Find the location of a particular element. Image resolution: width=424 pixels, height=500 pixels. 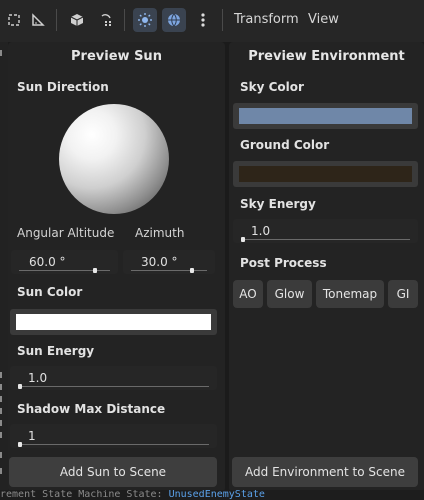

shadow-max-distance-field: 1 is located at coordinates (113, 436).